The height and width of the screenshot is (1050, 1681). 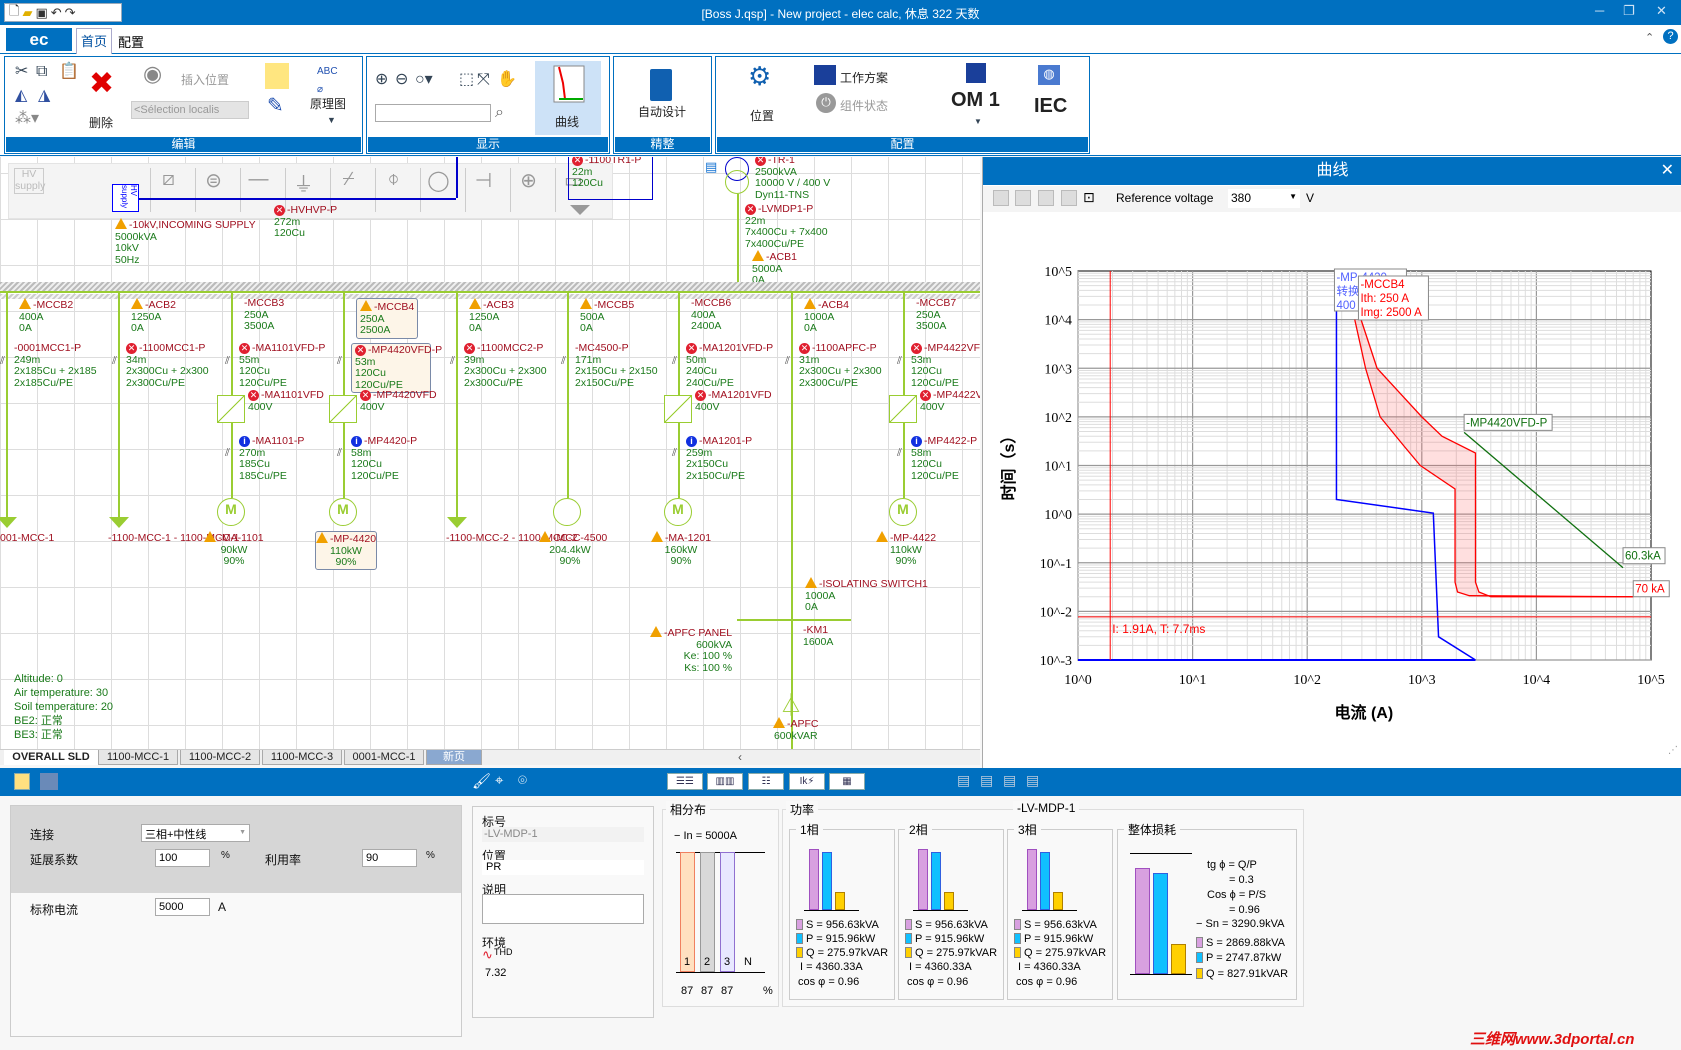 What do you see at coordinates (681, 549) in the screenshot?
I see `load-6: -MA-1201 160kW 90%` at bounding box center [681, 549].